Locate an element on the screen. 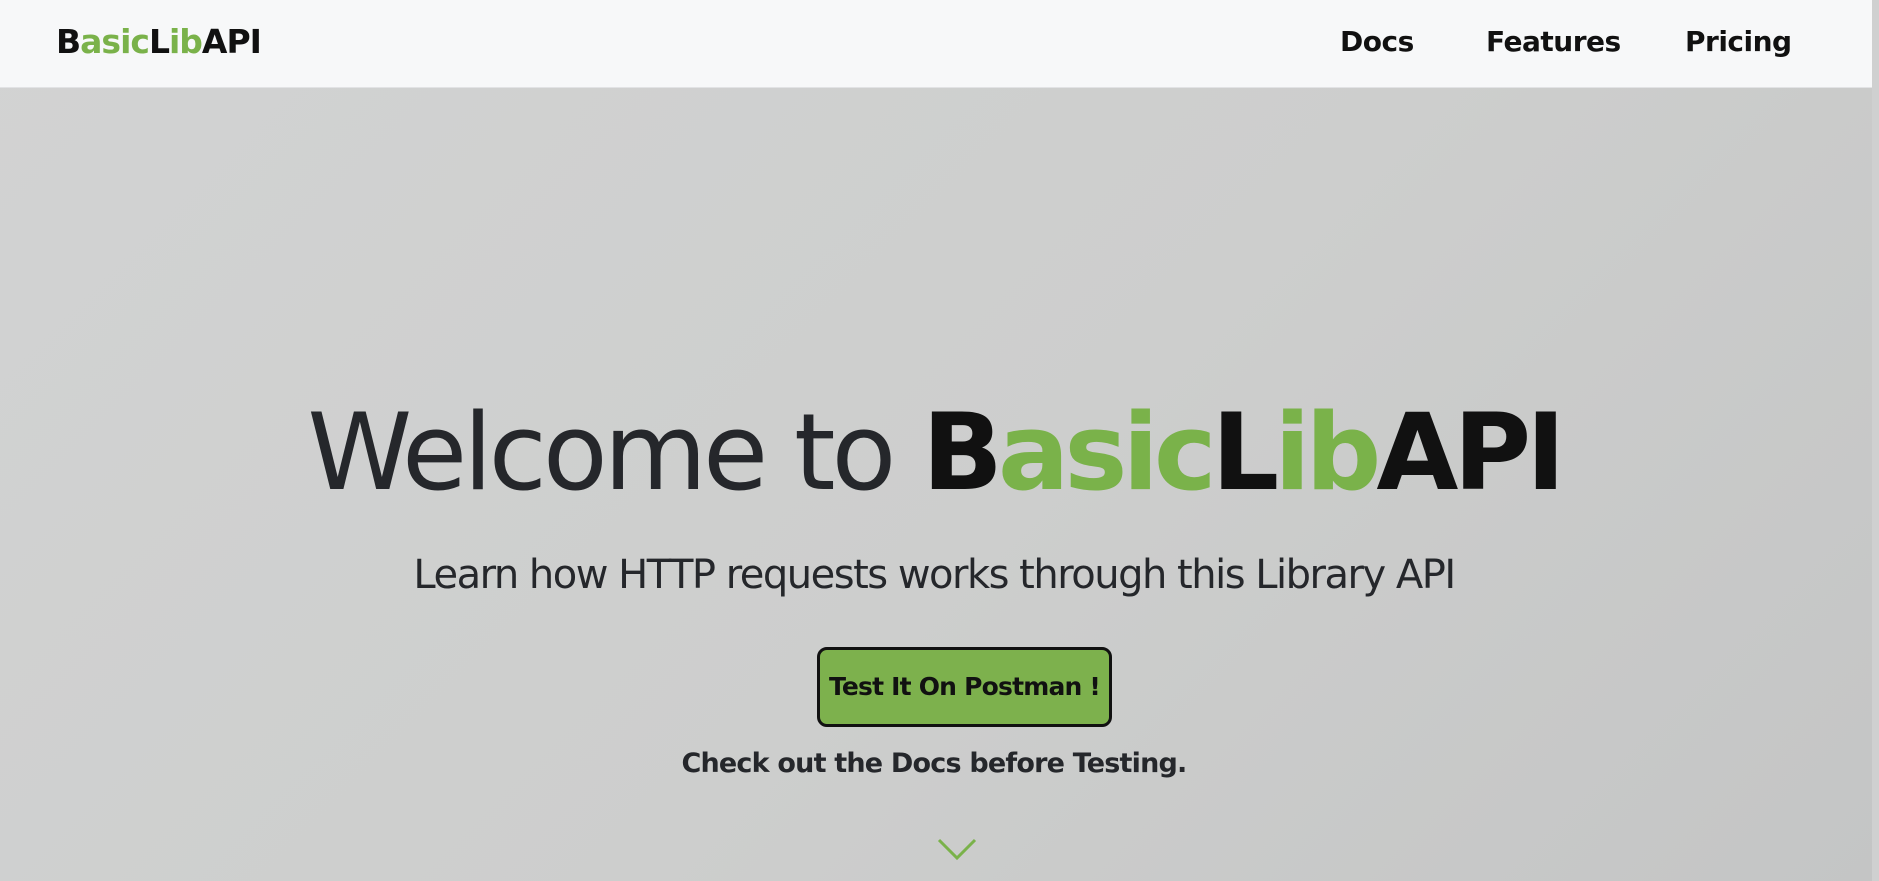 Image resolution: width=1879 pixels, height=881 pixels. hero-brand-text-ib: ib is located at coordinates (1327, 452).